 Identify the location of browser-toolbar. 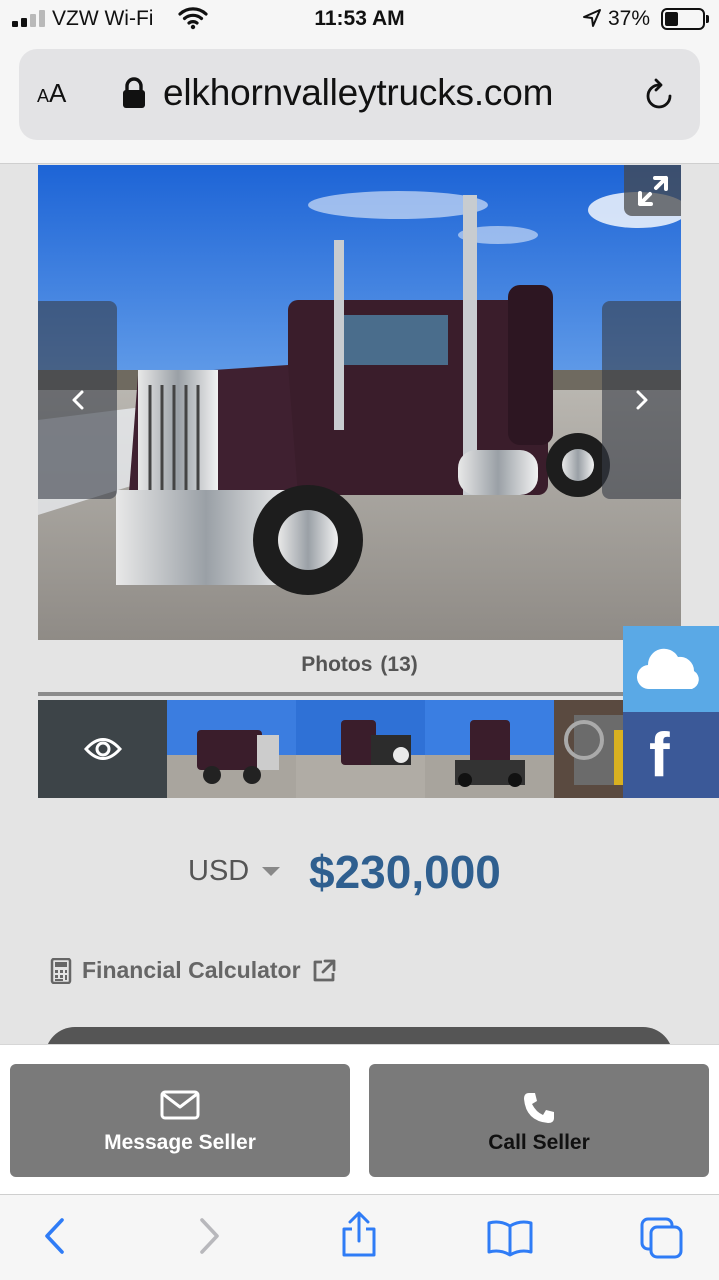
(359, 1237).